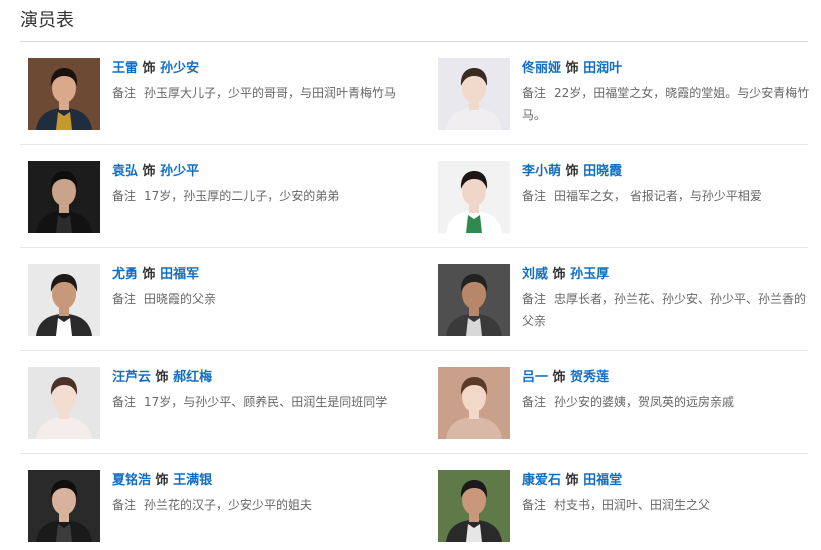 The width and height of the screenshot is (821, 550). I want to click on actor-name-link: 袁弘, so click(125, 171).